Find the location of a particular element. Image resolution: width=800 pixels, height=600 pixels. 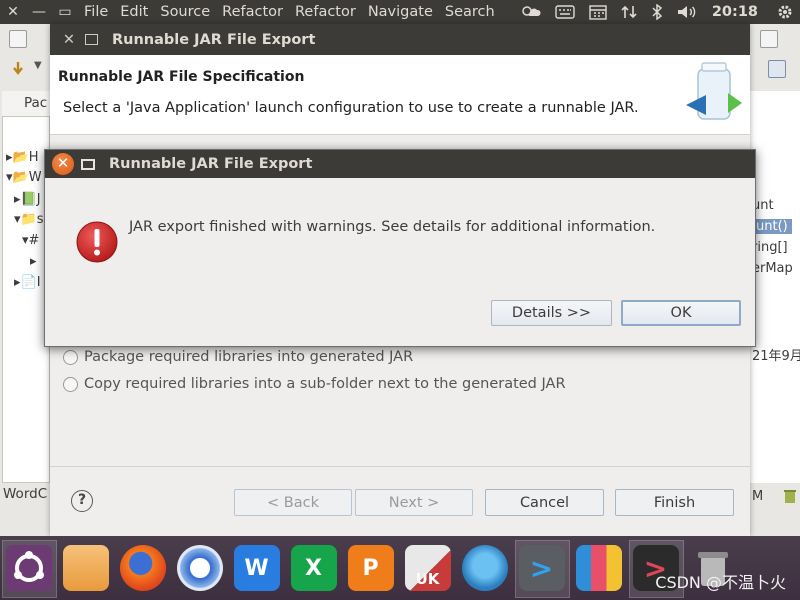

dock-item-writer: W is located at coordinates (256, 568).